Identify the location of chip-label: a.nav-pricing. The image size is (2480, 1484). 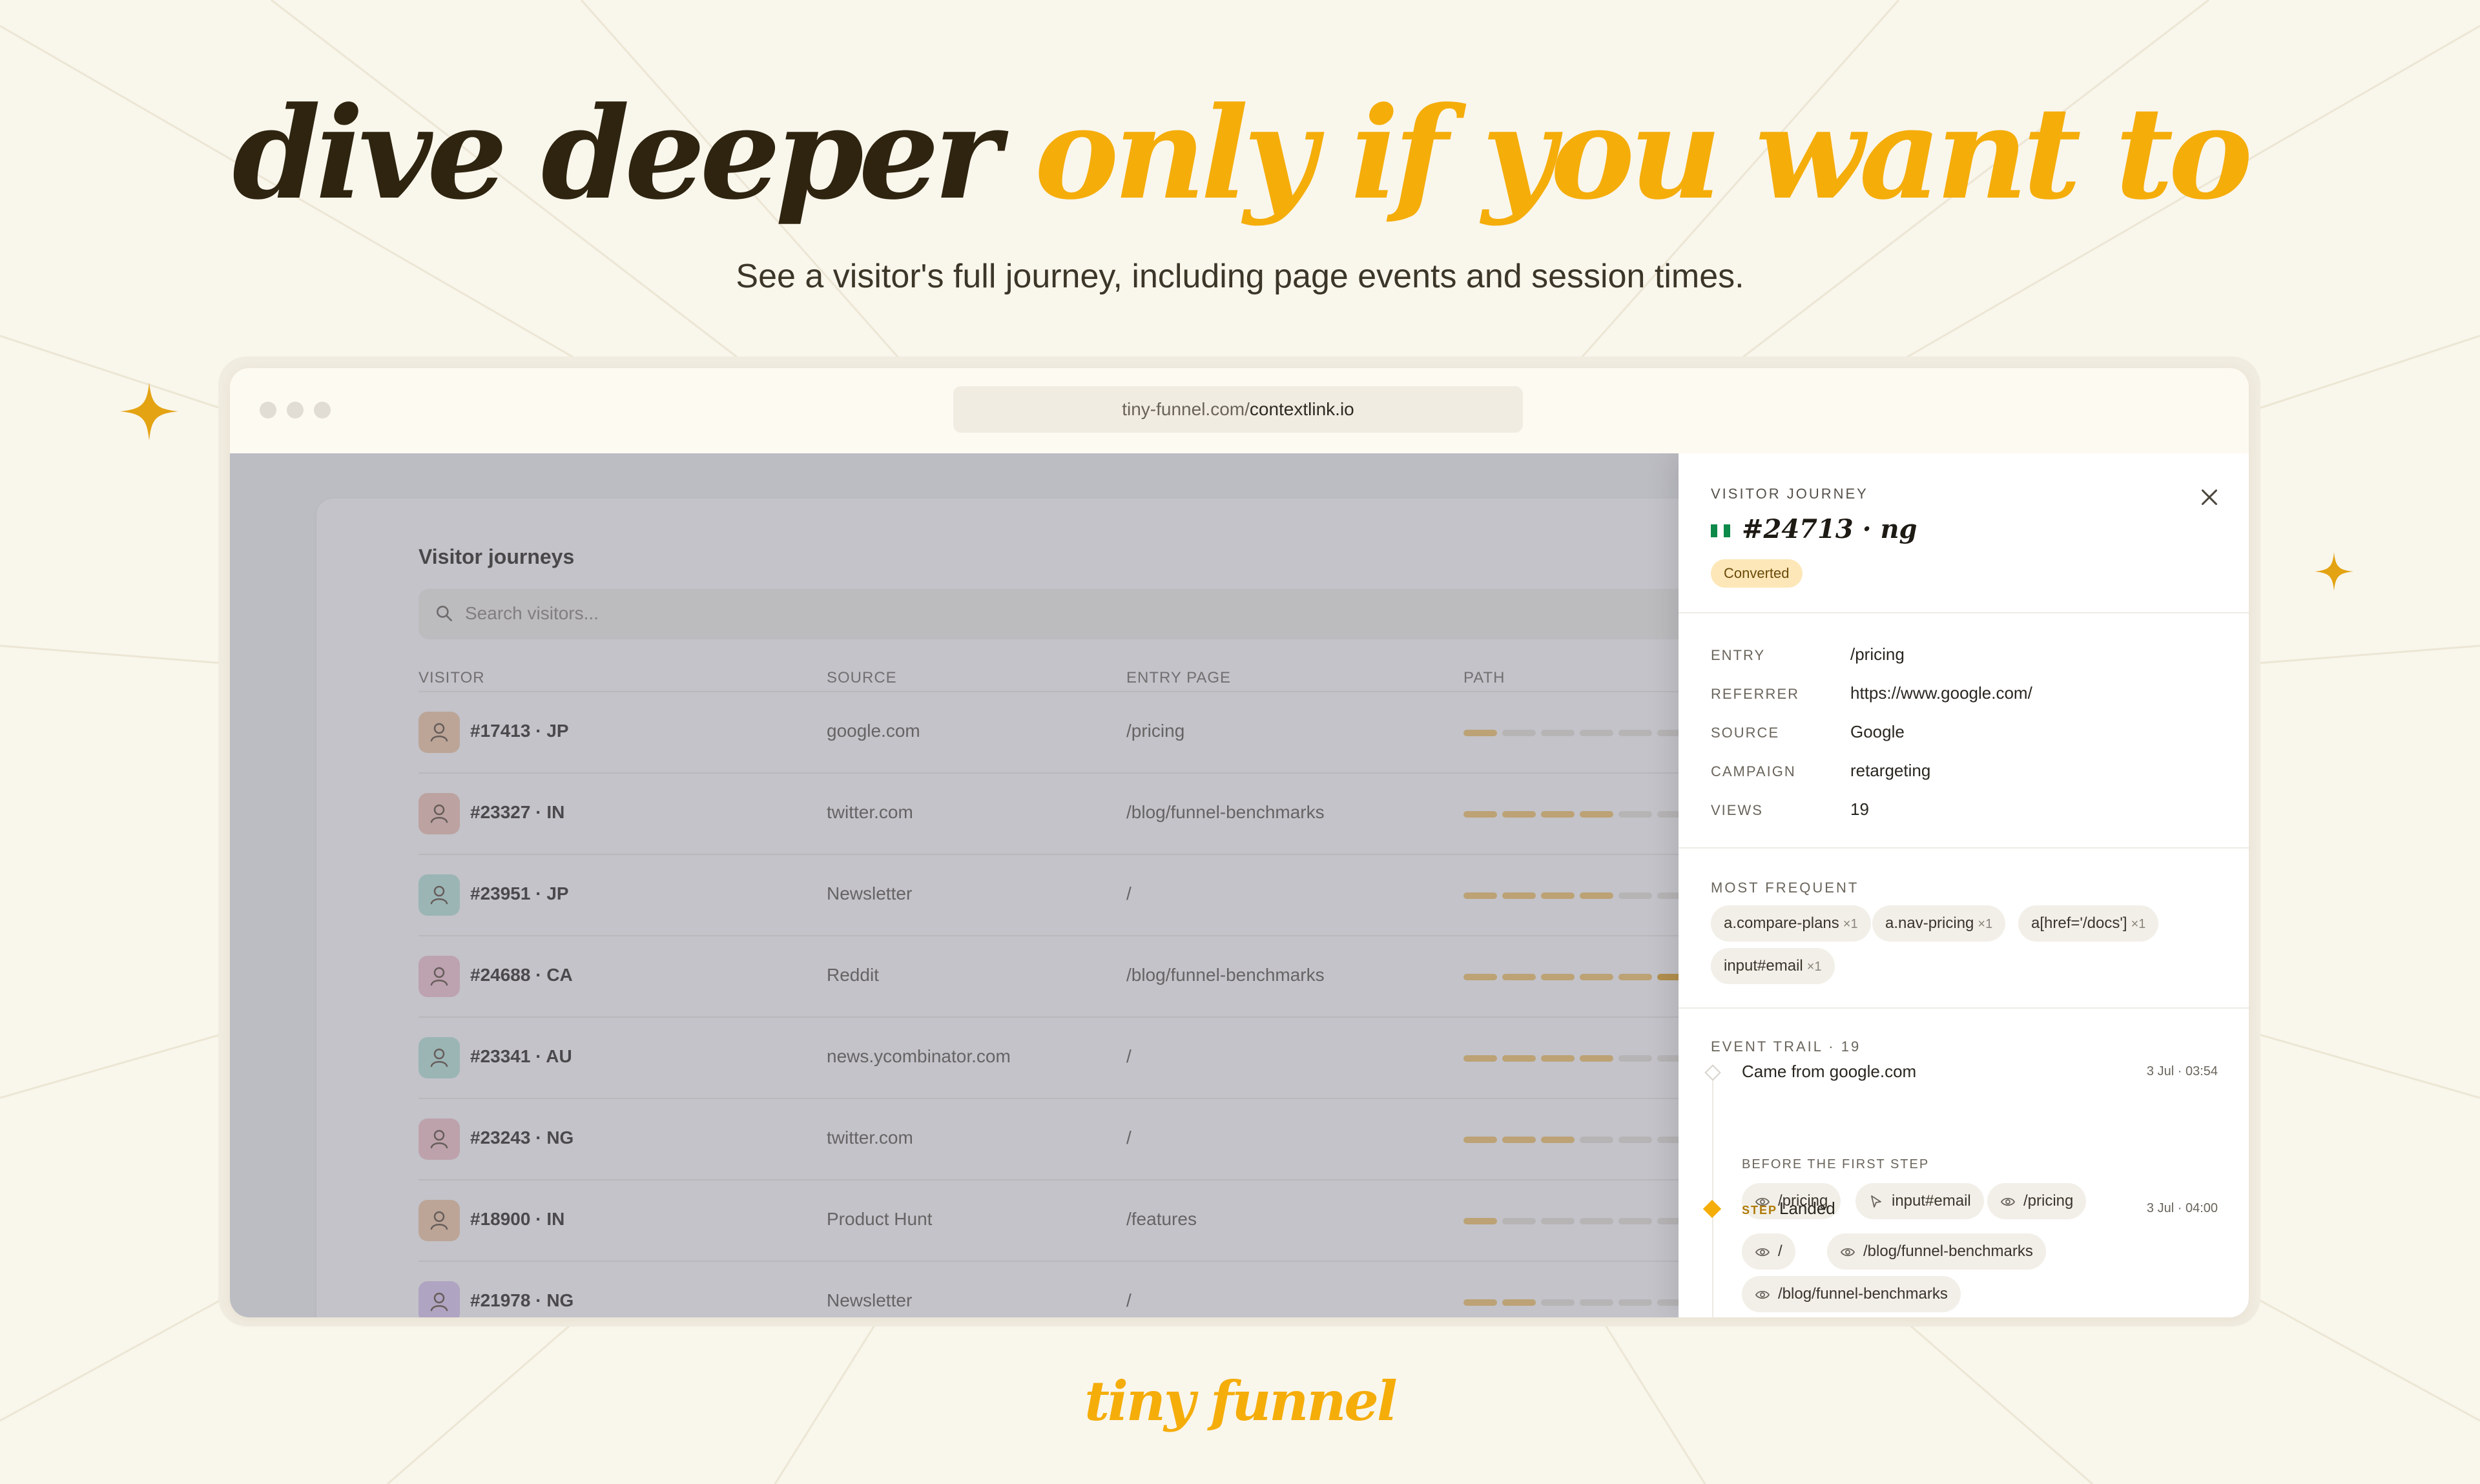
(1929, 923).